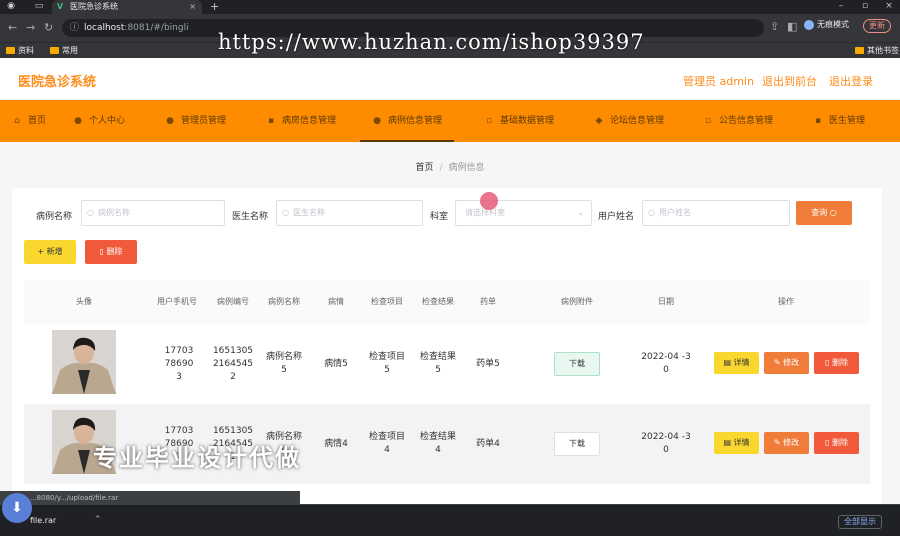 The width and height of the screenshot is (900, 536). Describe the element at coordinates (865, 6) in the screenshot. I see `maximize-icon: ▫` at that location.